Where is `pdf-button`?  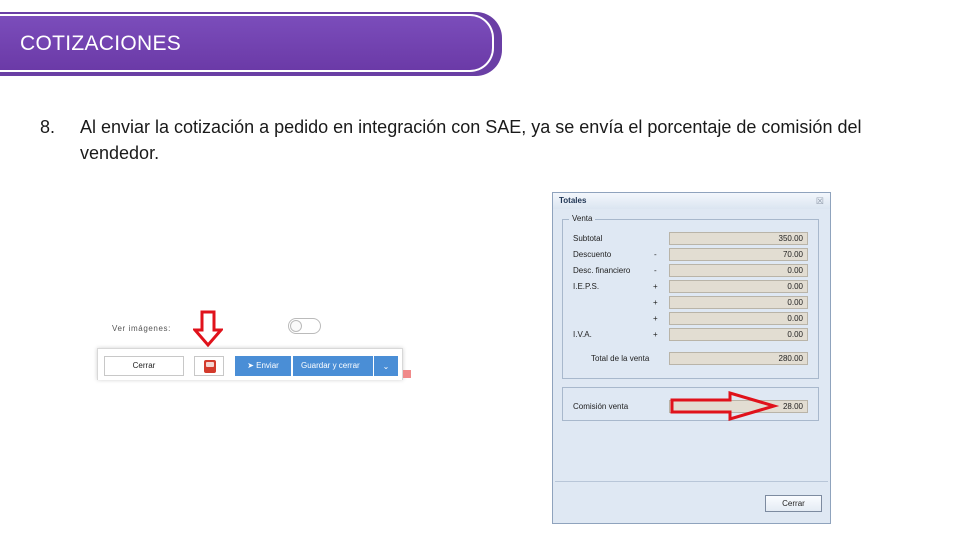 pdf-button is located at coordinates (209, 366).